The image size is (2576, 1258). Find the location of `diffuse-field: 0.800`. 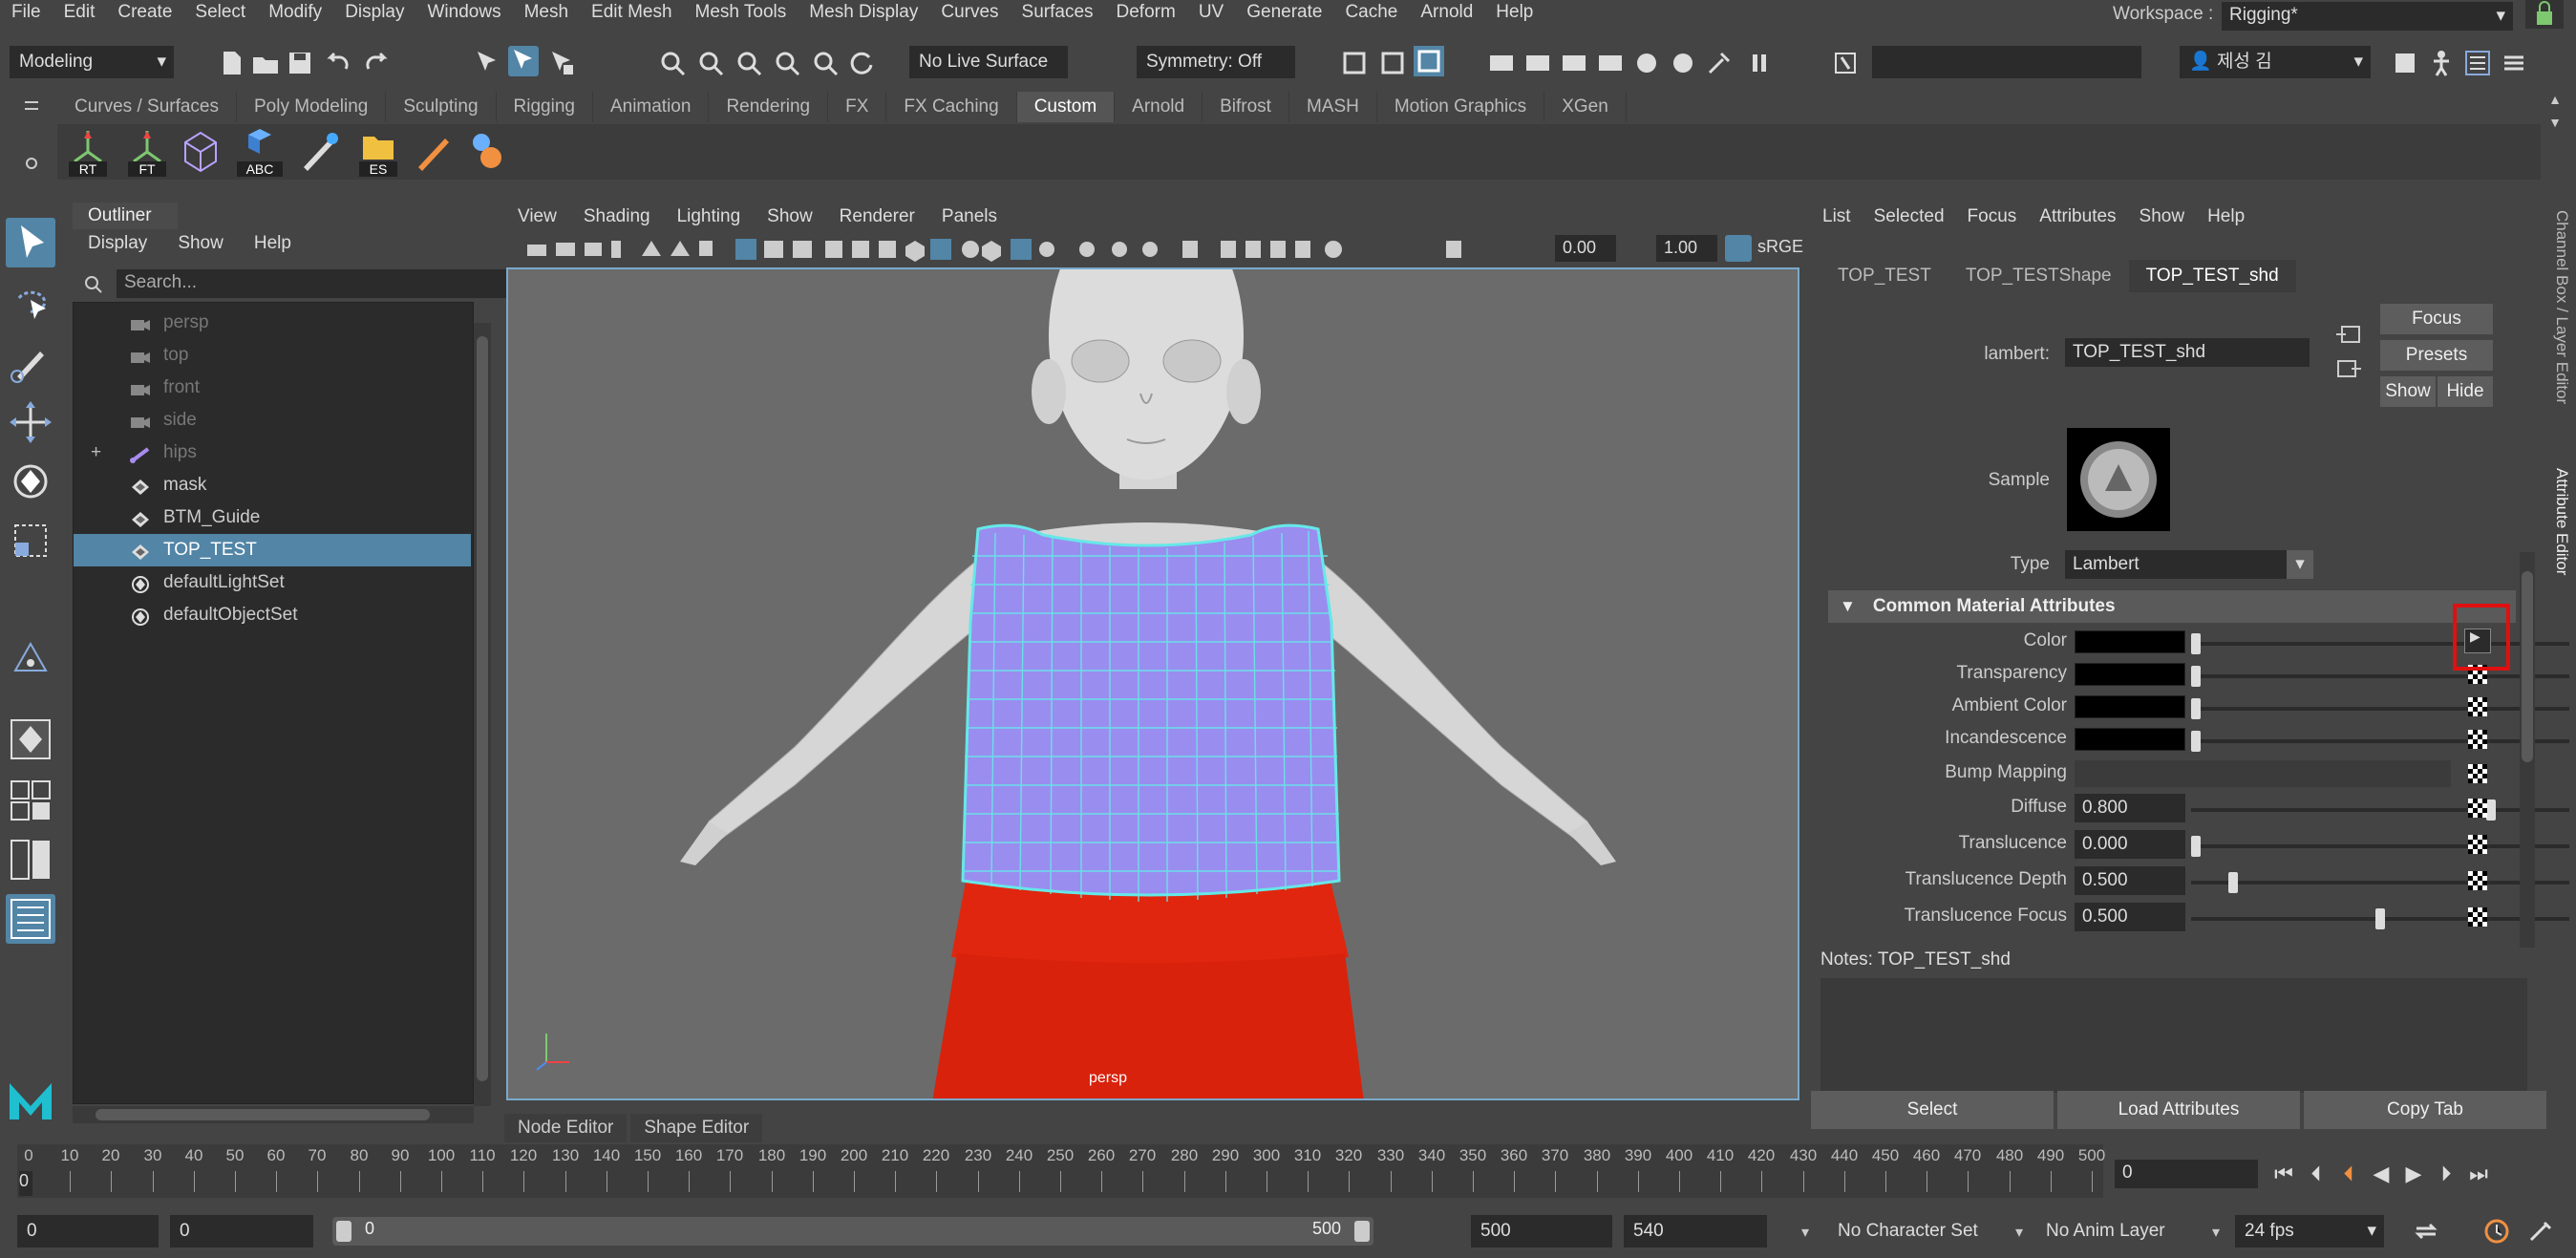

diffuse-field: 0.800 is located at coordinates (2130, 808).